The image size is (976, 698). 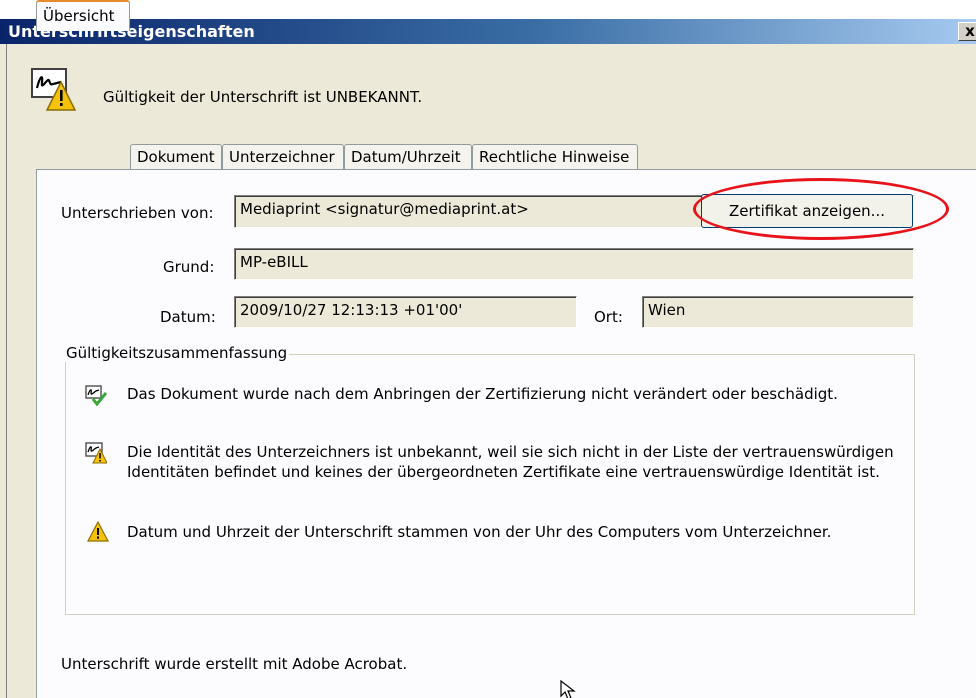 I want to click on highlight-ring, so click(x=821, y=209).